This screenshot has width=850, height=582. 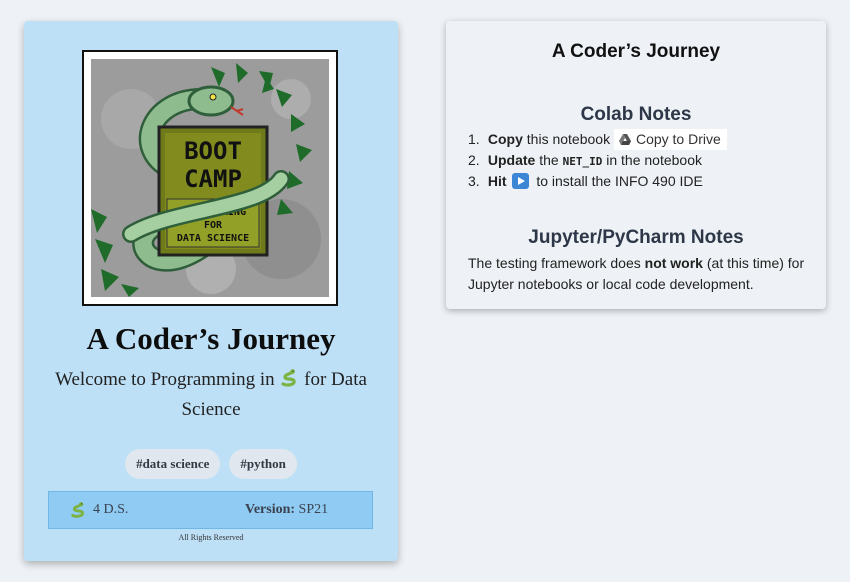 I want to click on card-footer: 4 D.S. Version: SP21, so click(x=210, y=510).